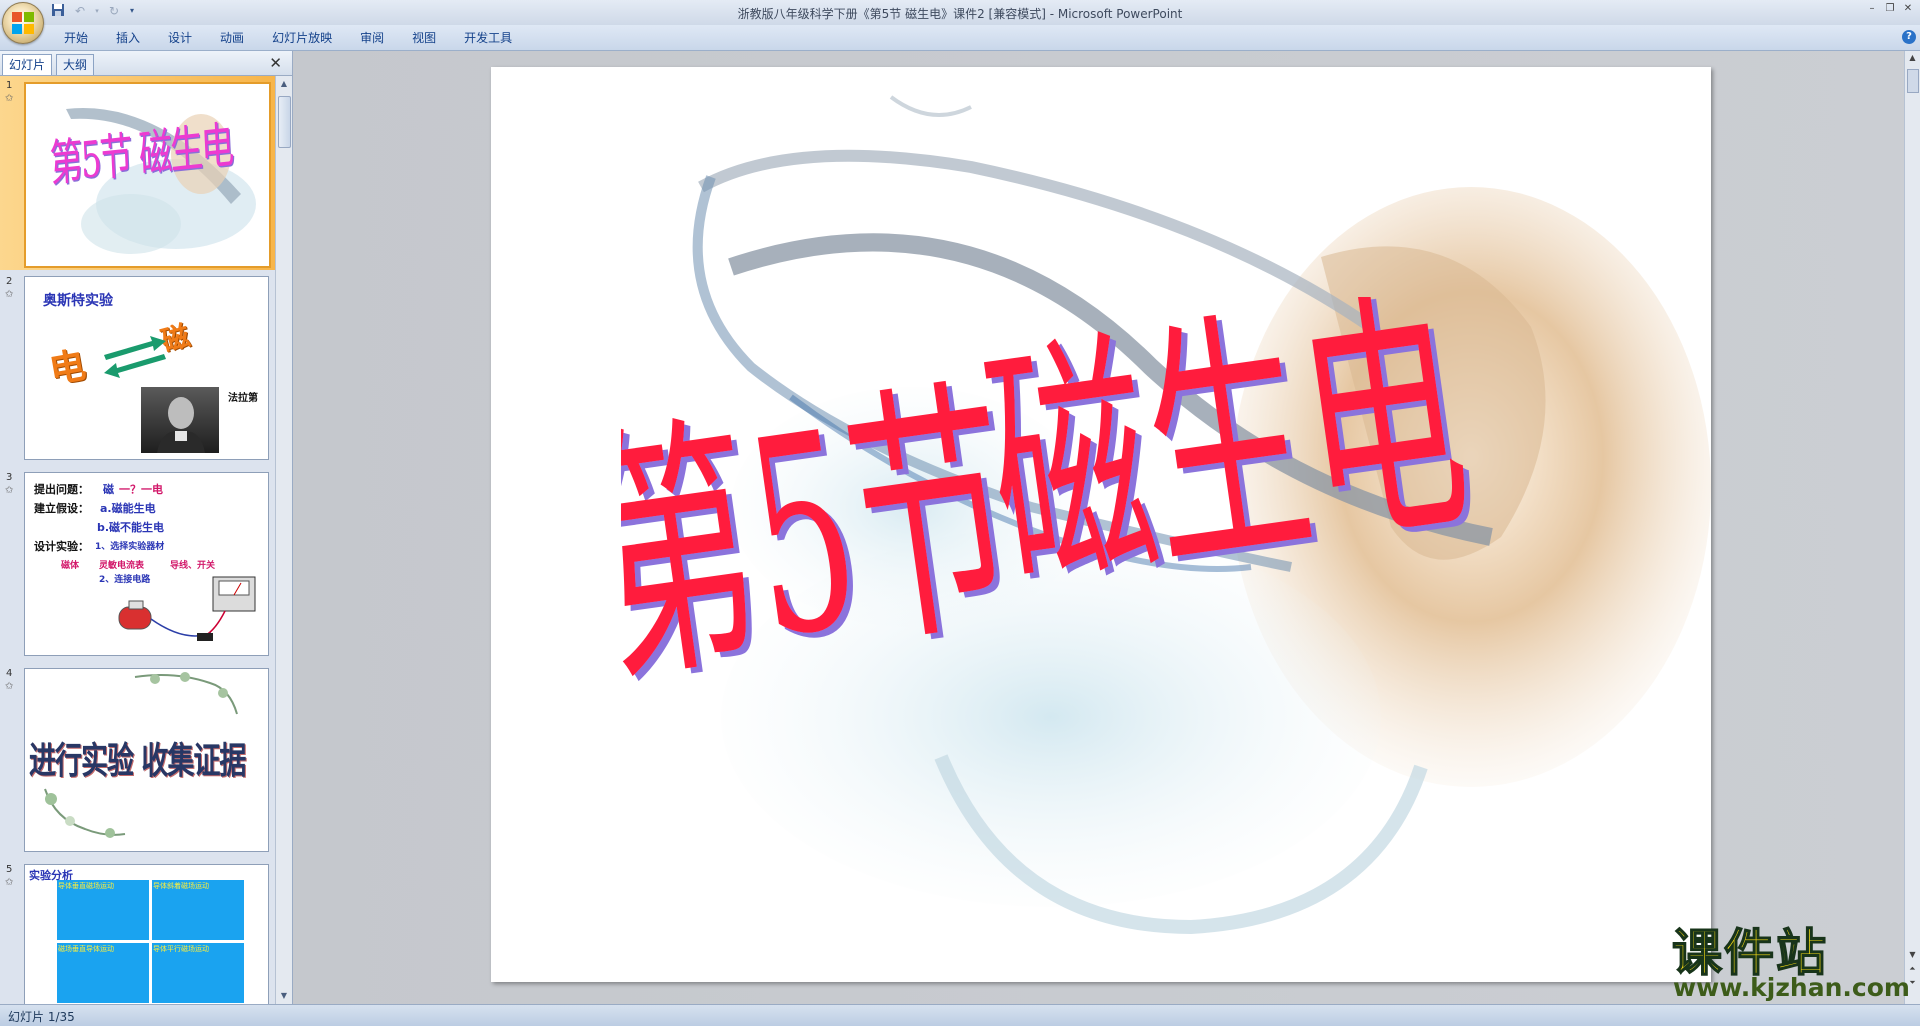 The width and height of the screenshot is (1920, 1026). Describe the element at coordinates (128, 508) in the screenshot. I see `thumb3-line: a.磁能生电` at that location.